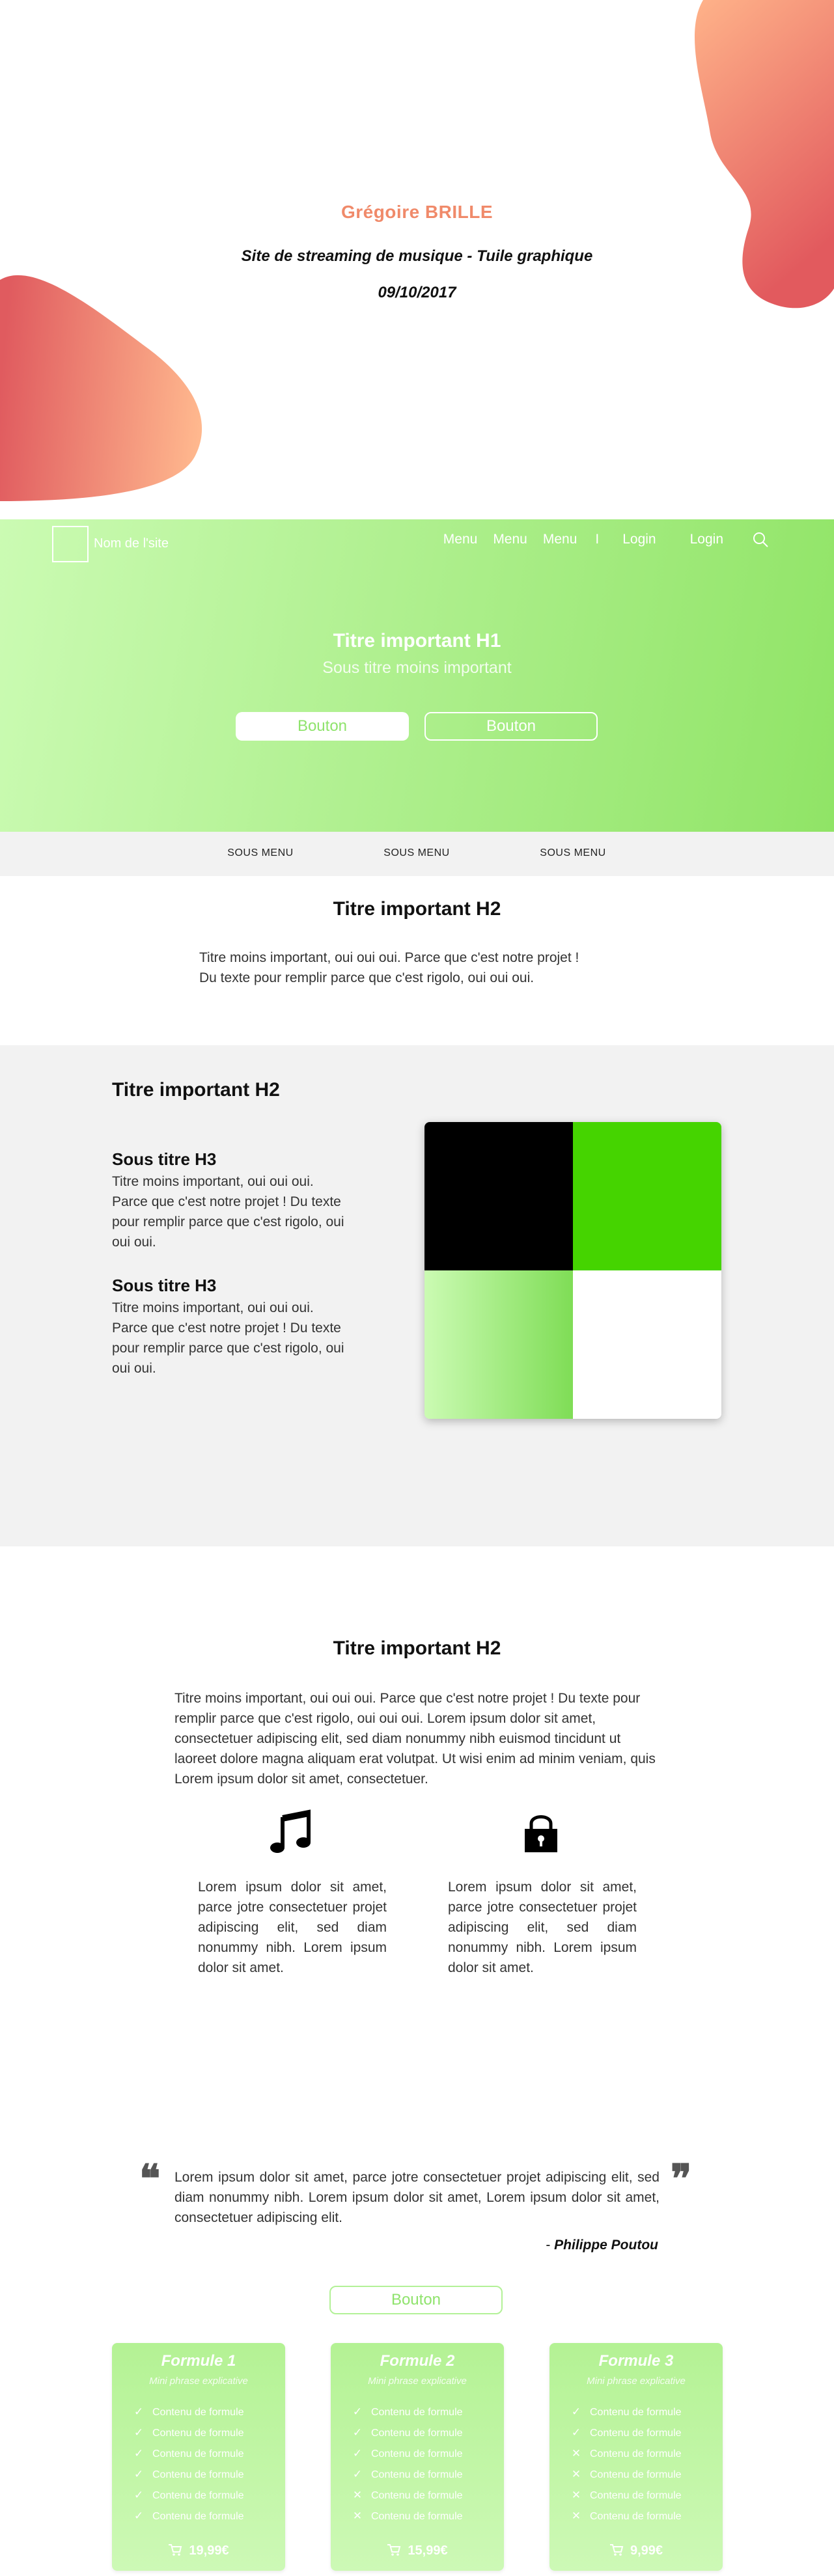 The width and height of the screenshot is (834, 2576). Describe the element at coordinates (417, 668) in the screenshot. I see `hero-subtitle: Sous titre moins important` at that location.